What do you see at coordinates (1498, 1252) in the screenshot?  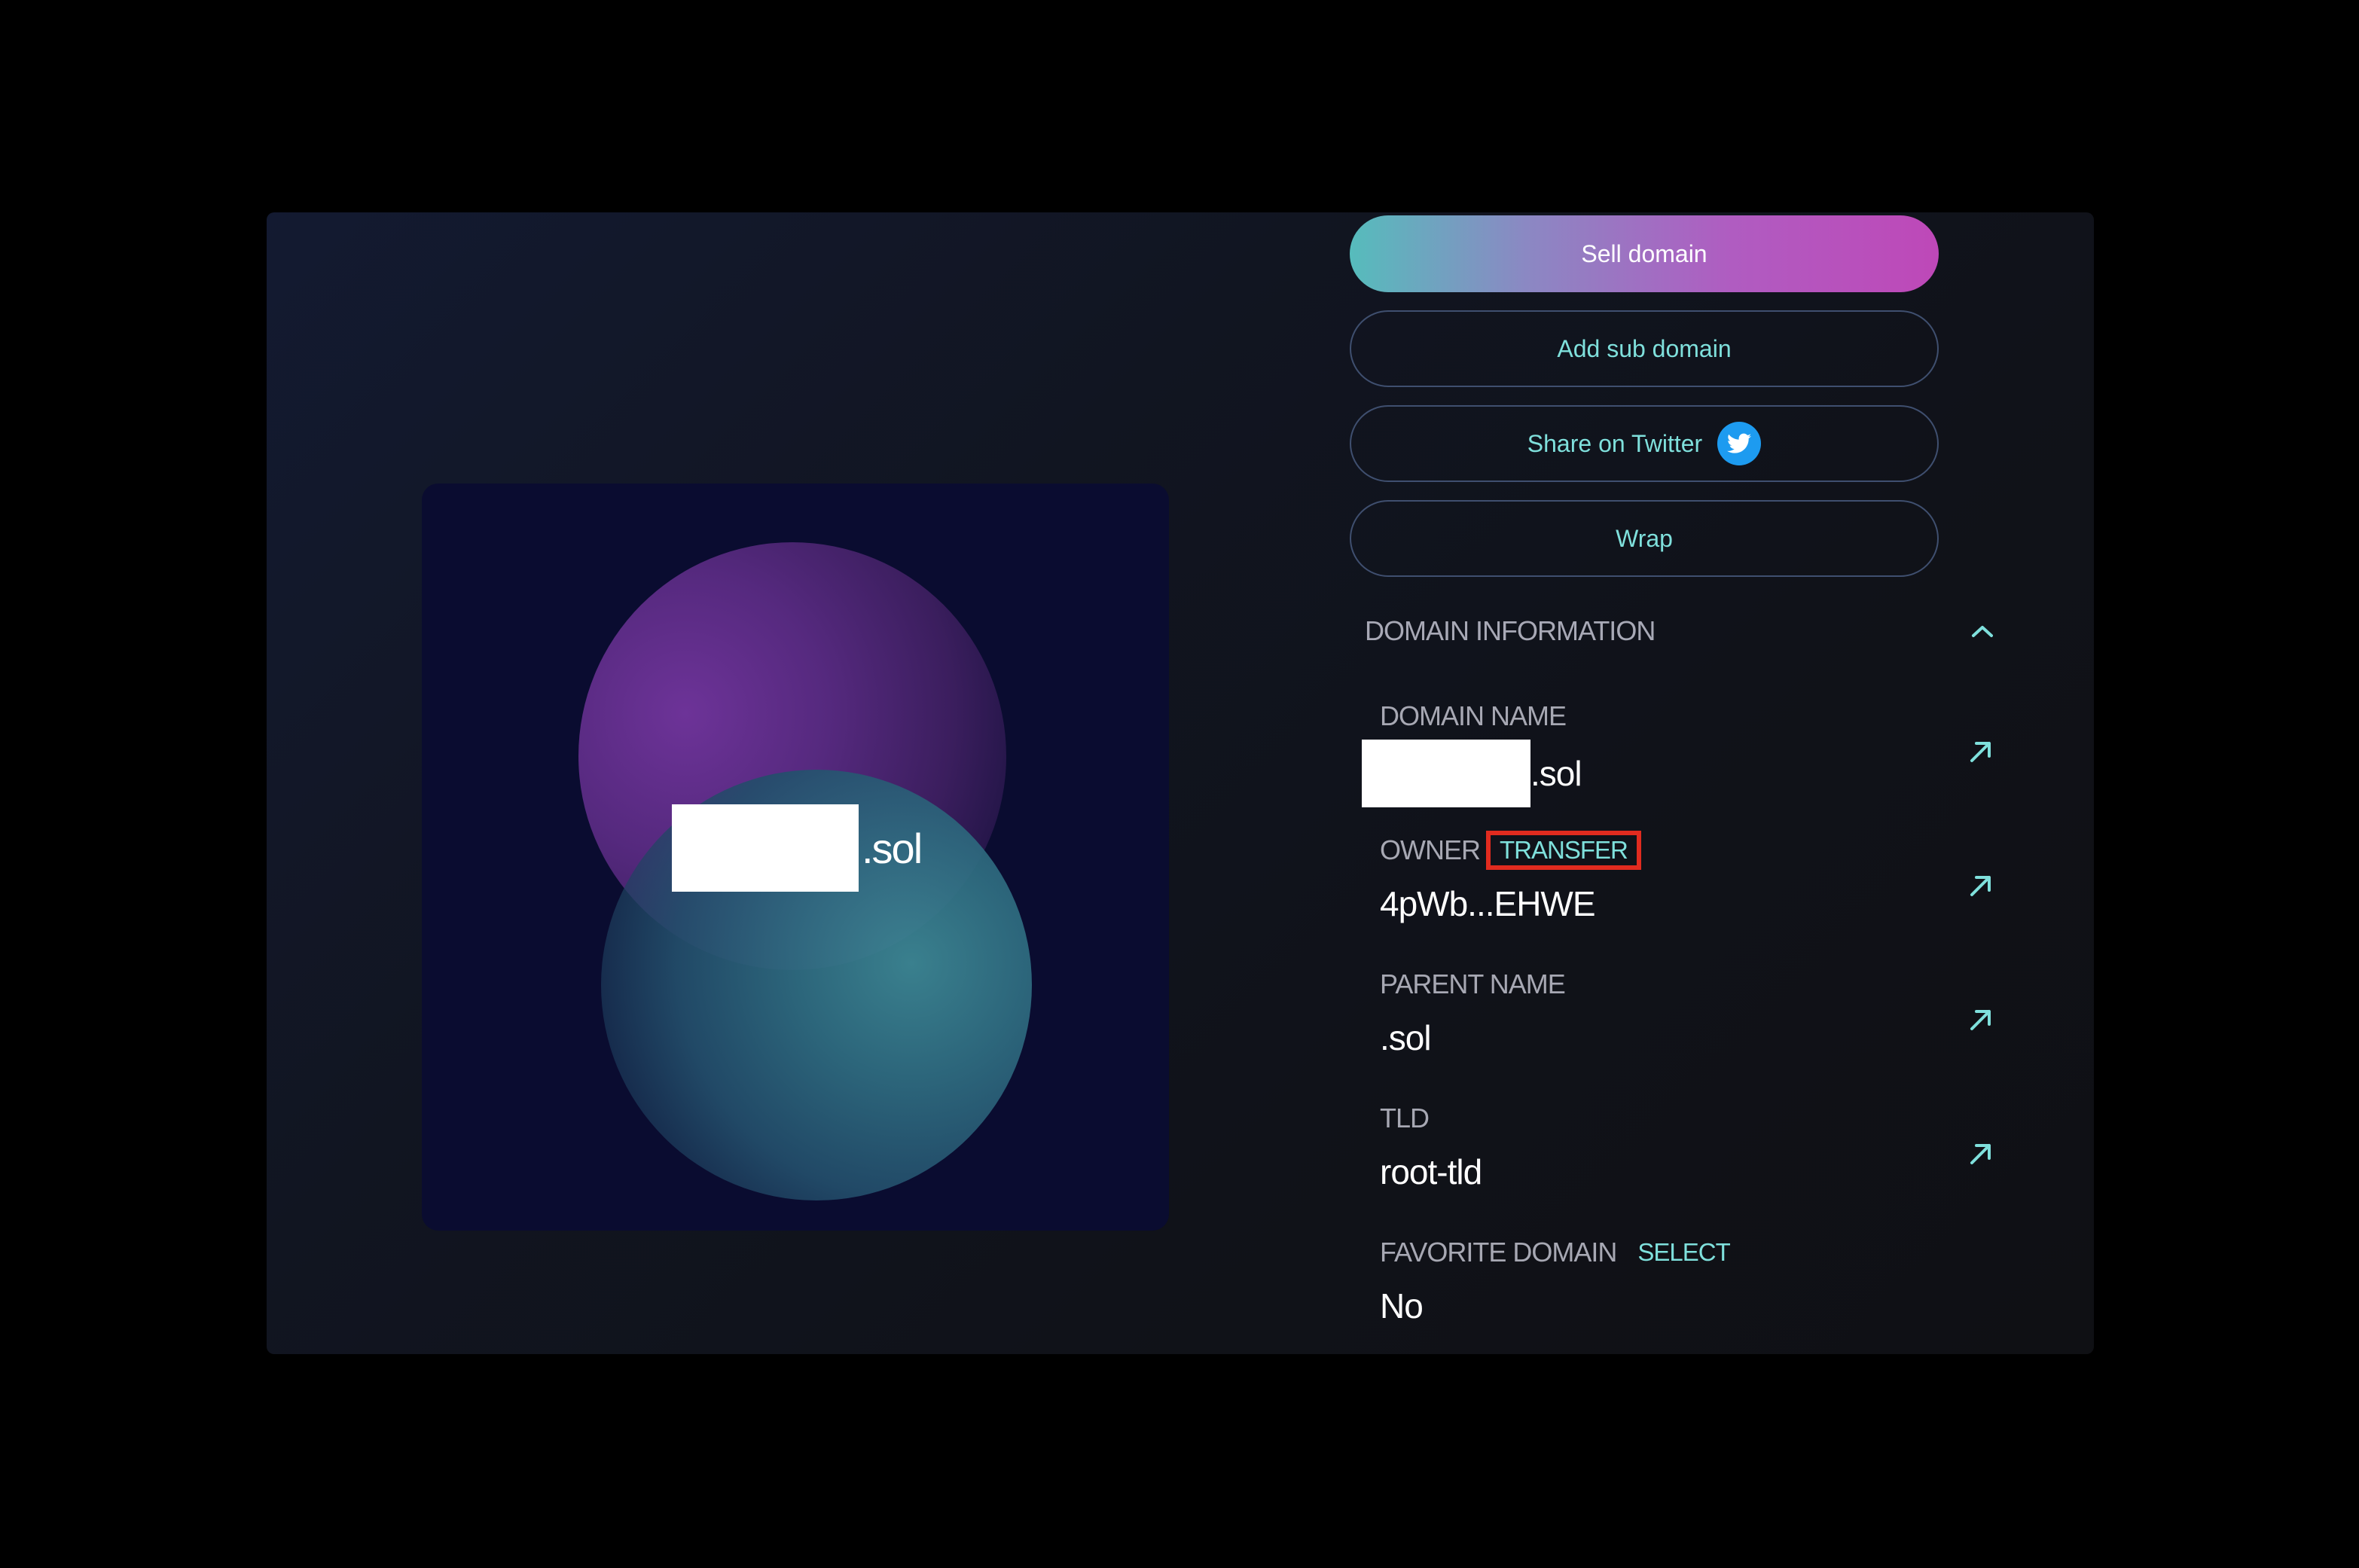 I see `favorite-domain-label: FAVORITE DOMAIN` at bounding box center [1498, 1252].